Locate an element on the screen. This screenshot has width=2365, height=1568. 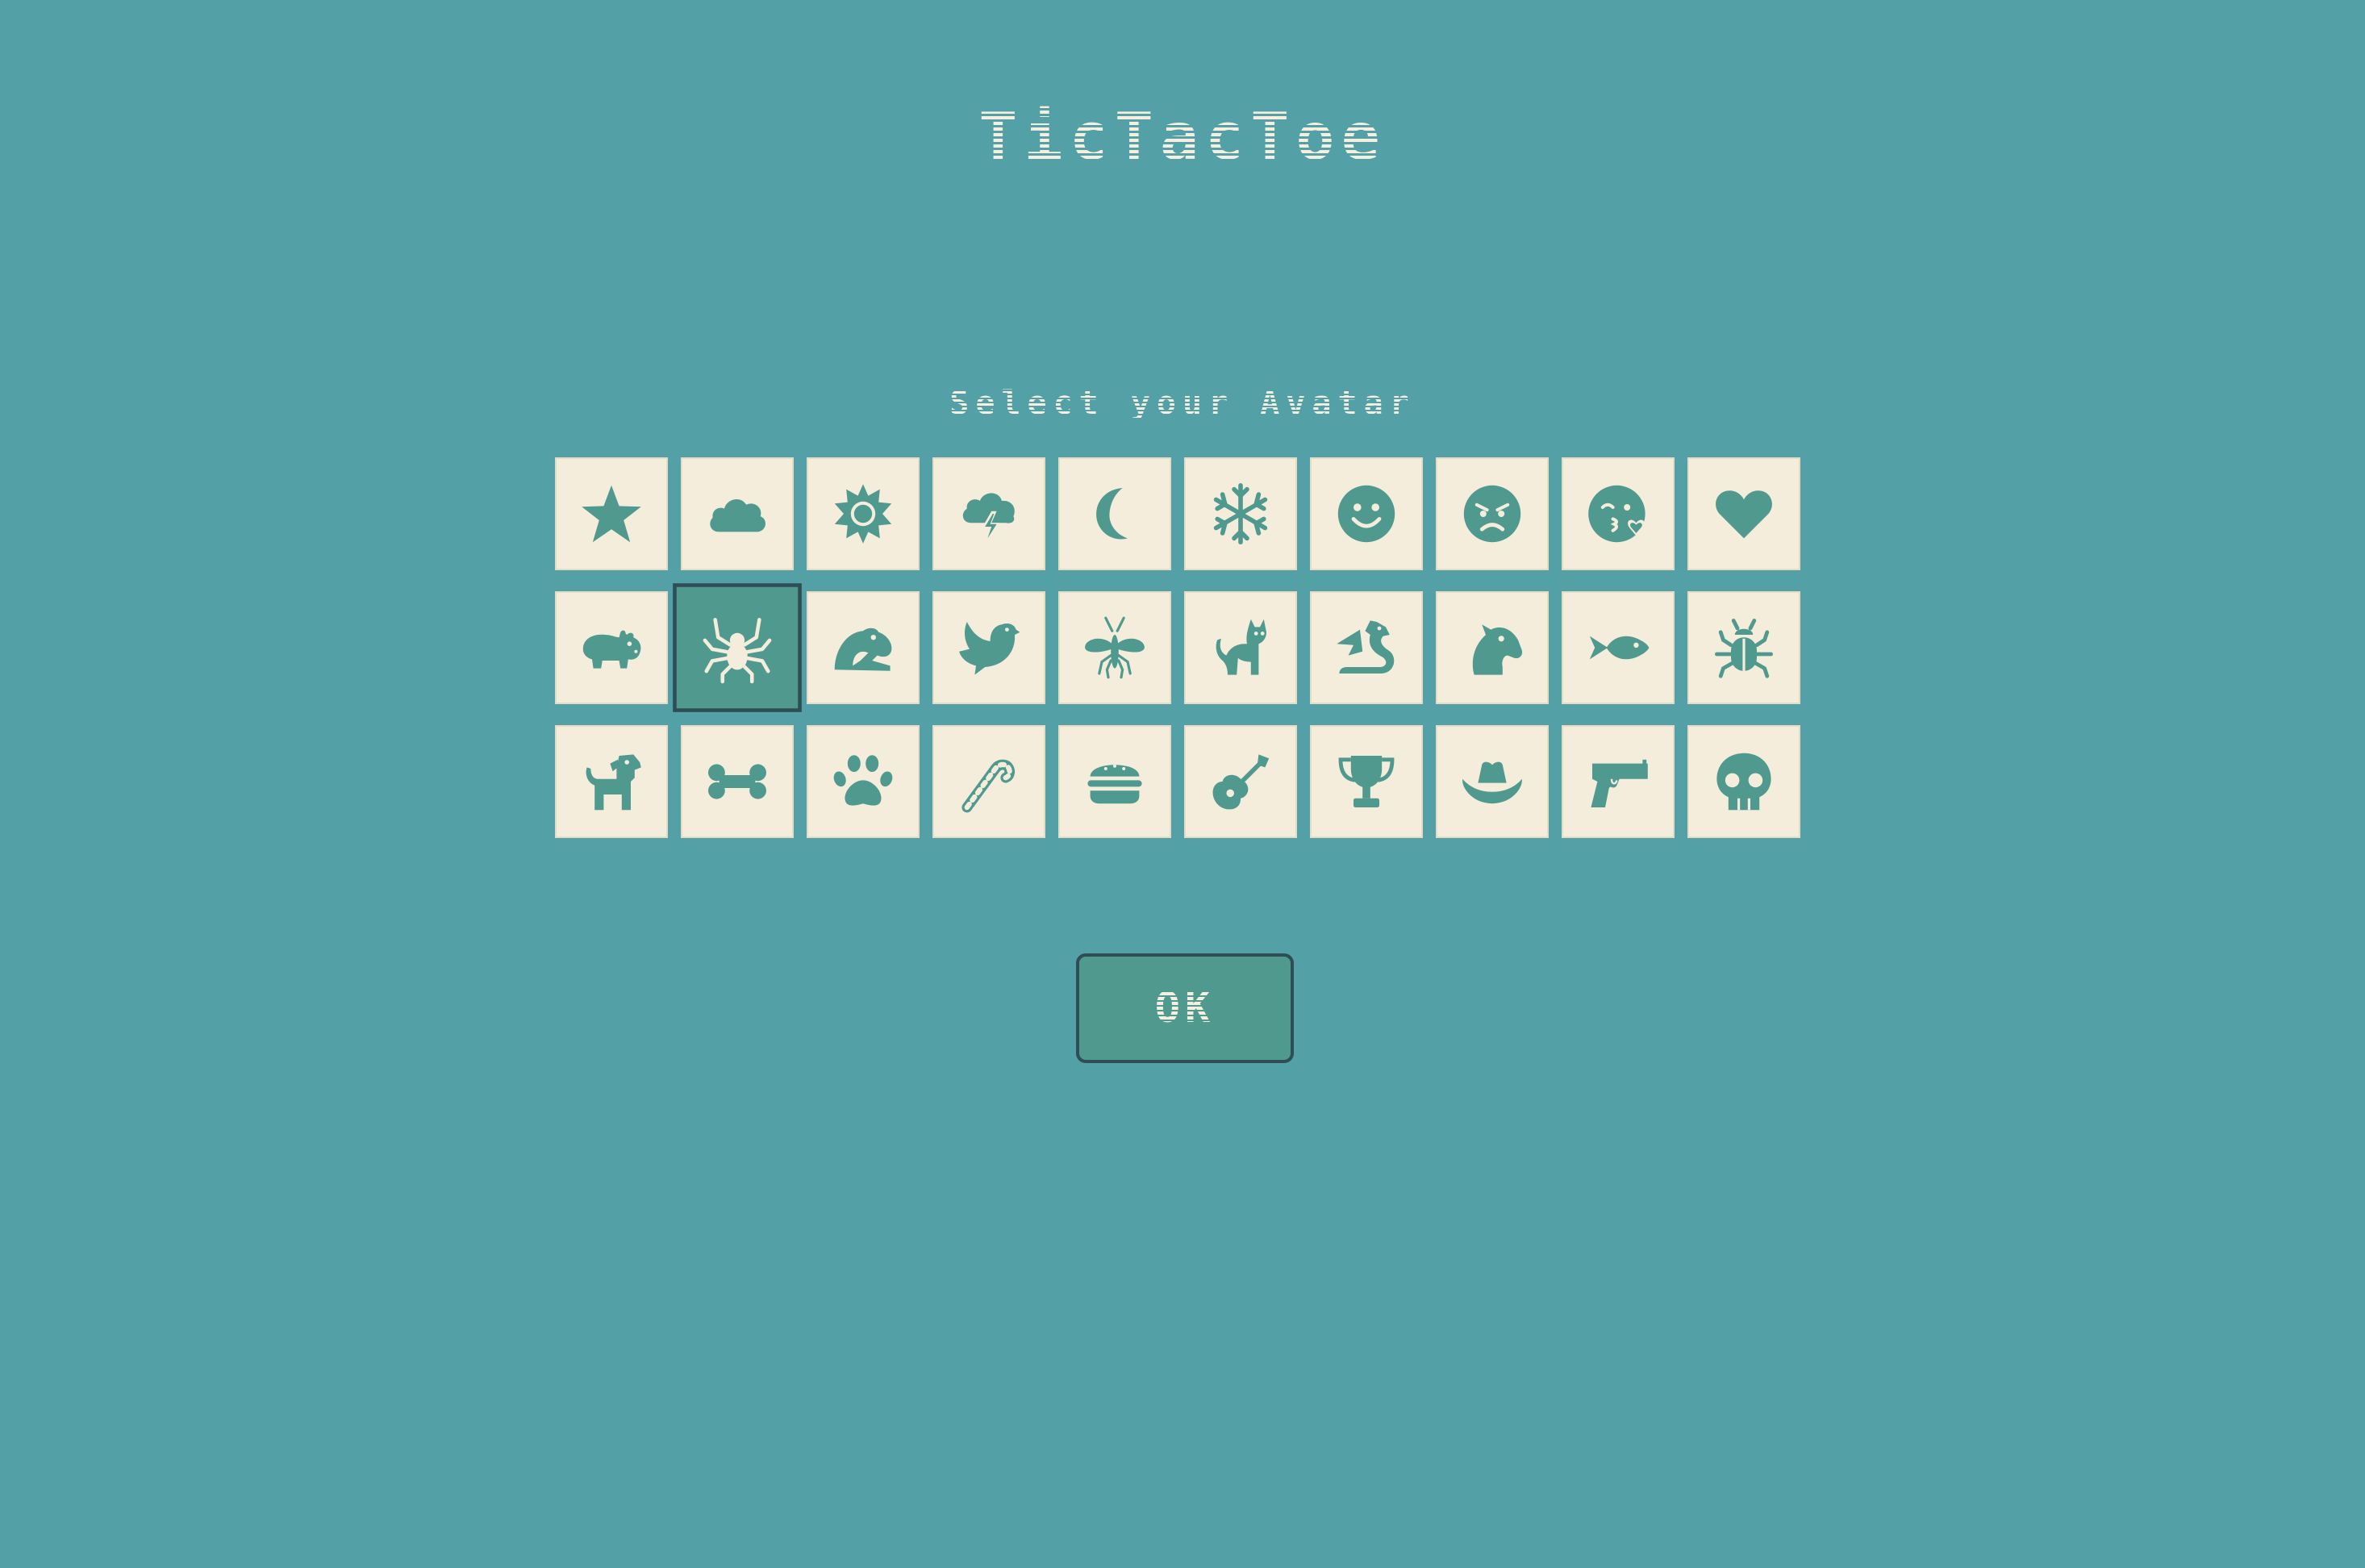
ok-button: OK is located at coordinates (1185, 1008).